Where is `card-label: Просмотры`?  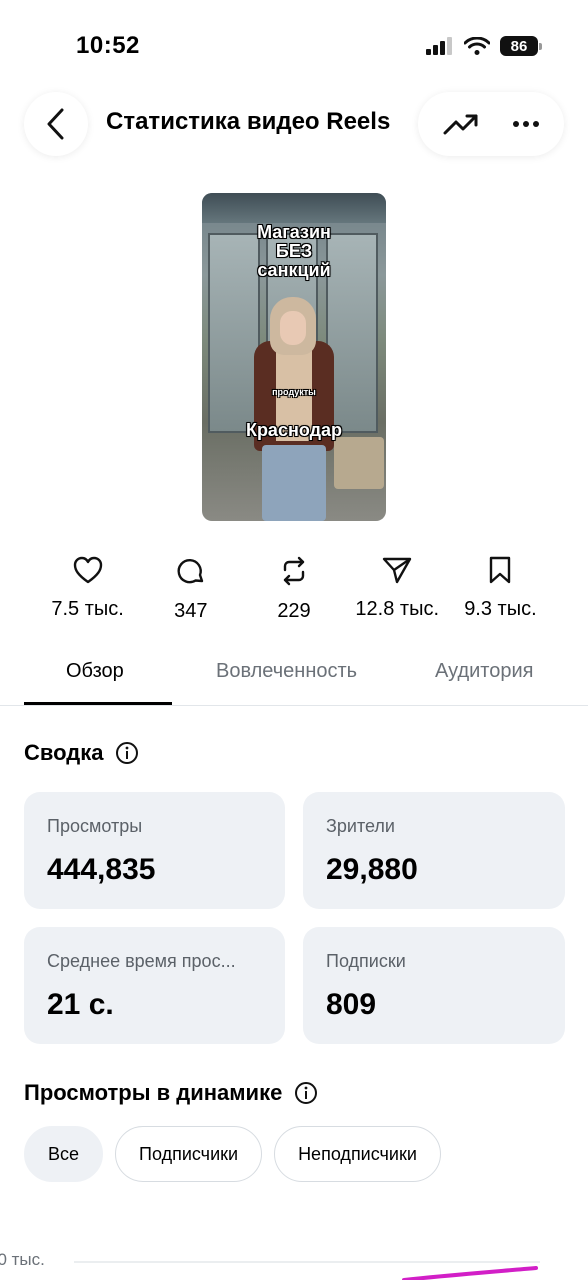 card-label: Просмотры is located at coordinates (95, 826).